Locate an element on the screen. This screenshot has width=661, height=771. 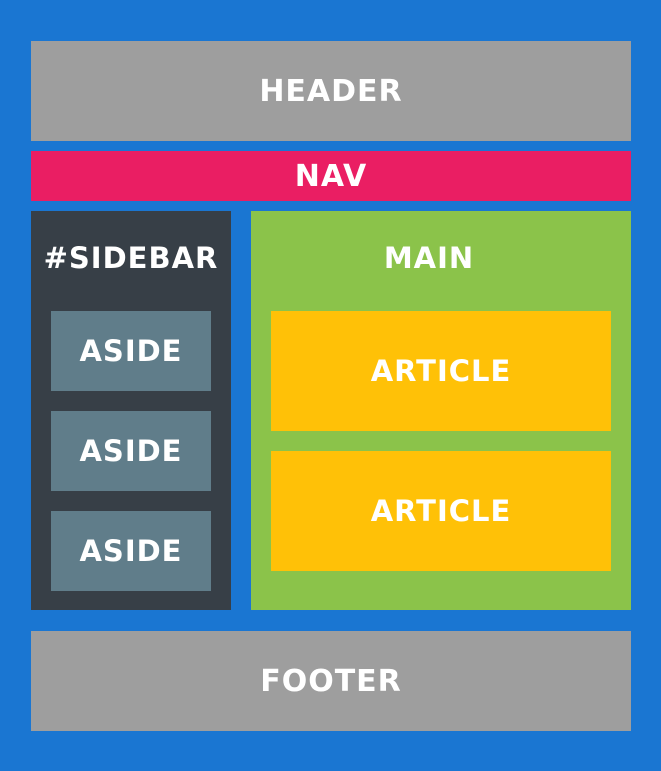
footer-block: FOOTER is located at coordinates (331, 681).